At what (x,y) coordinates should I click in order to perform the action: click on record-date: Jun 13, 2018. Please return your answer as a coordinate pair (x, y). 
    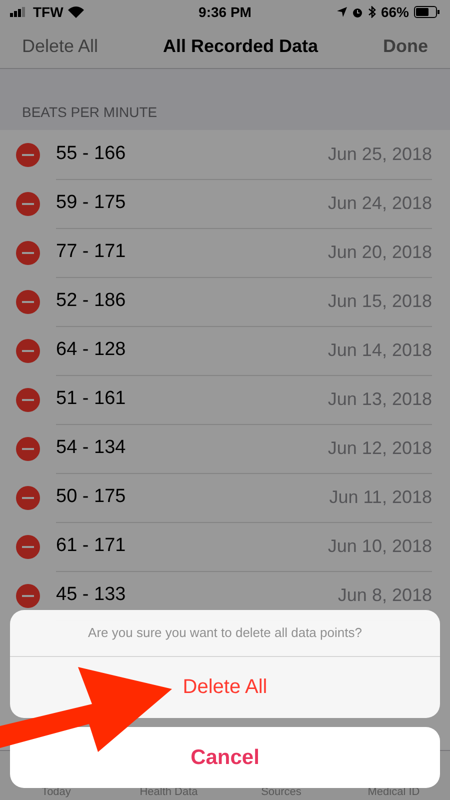
    Looking at the image, I should click on (380, 399).